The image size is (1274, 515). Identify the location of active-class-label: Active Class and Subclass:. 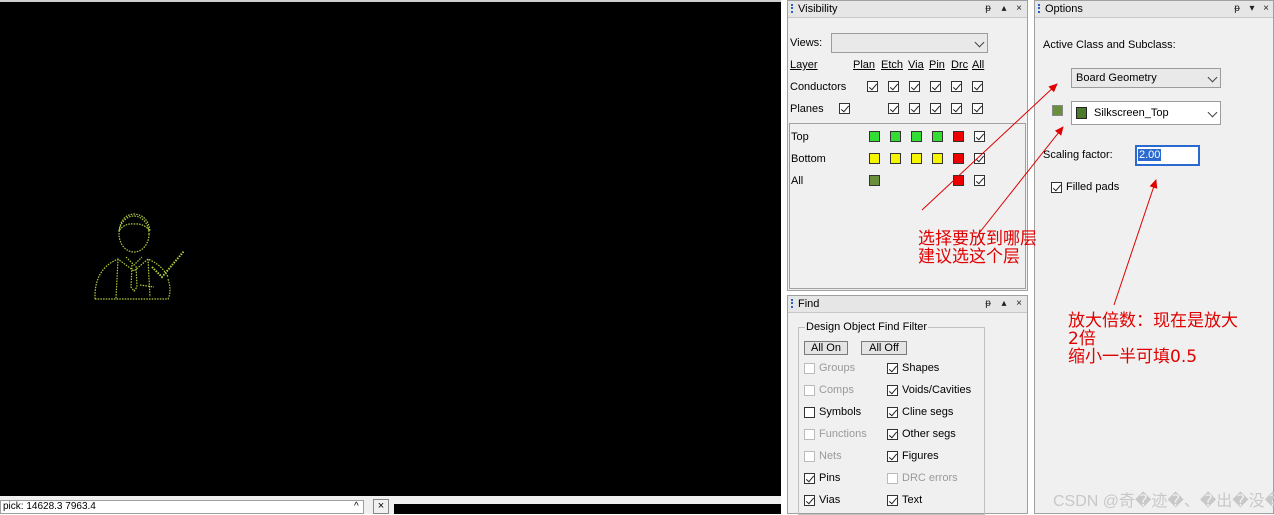
(1109, 45).